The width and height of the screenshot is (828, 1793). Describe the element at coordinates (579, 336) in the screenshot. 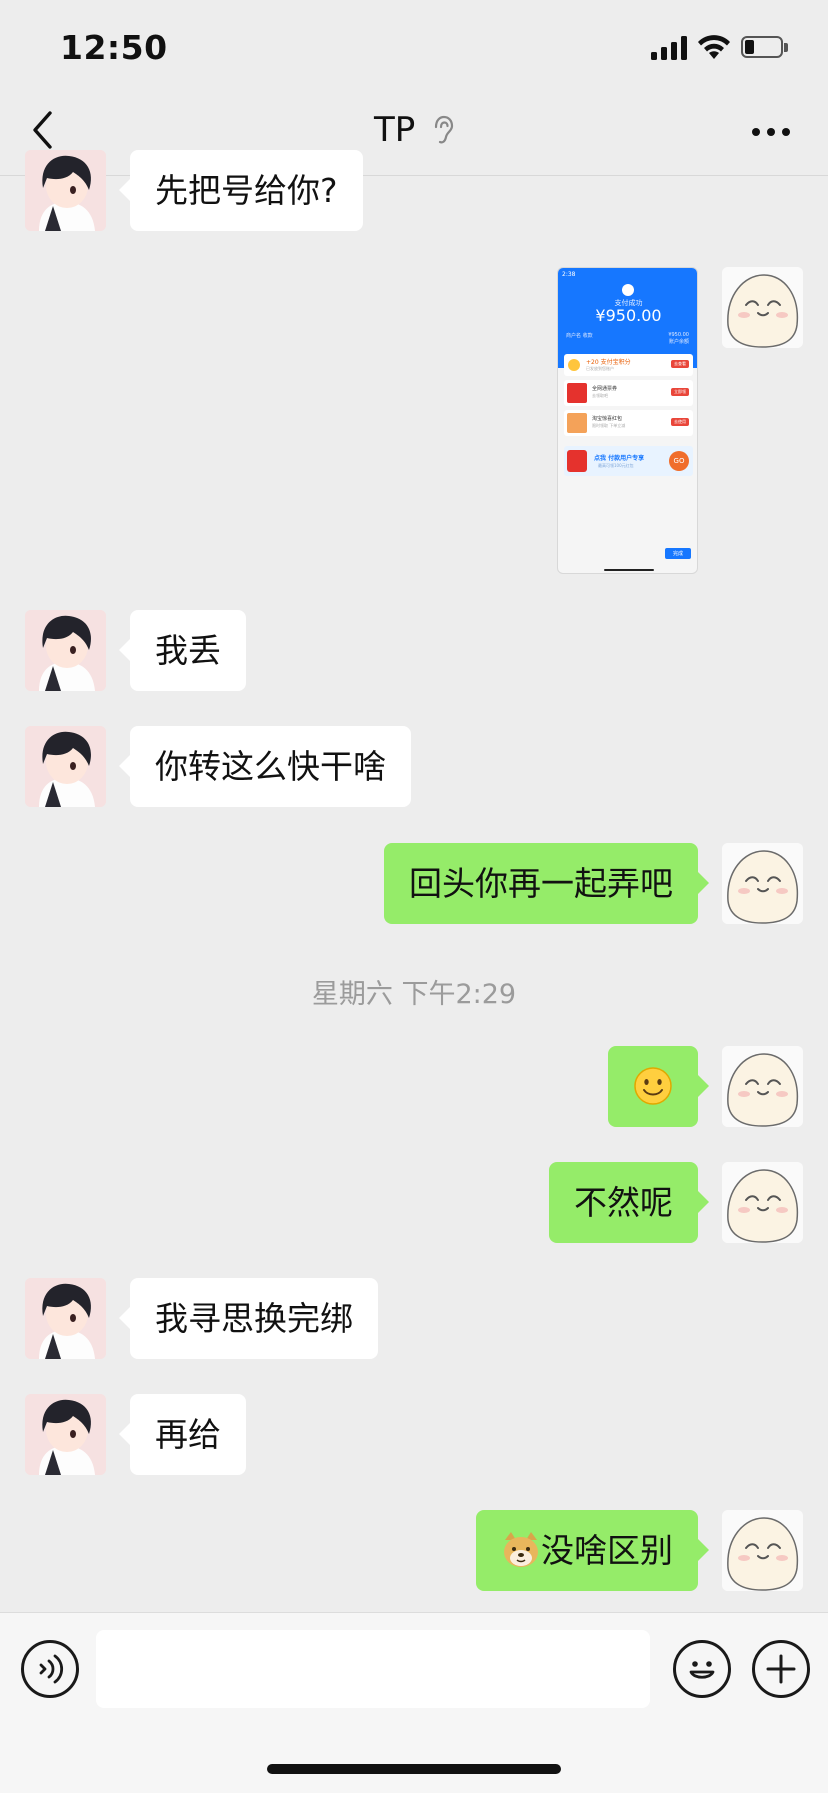

I see `merchant-label: 商户名 收款` at that location.